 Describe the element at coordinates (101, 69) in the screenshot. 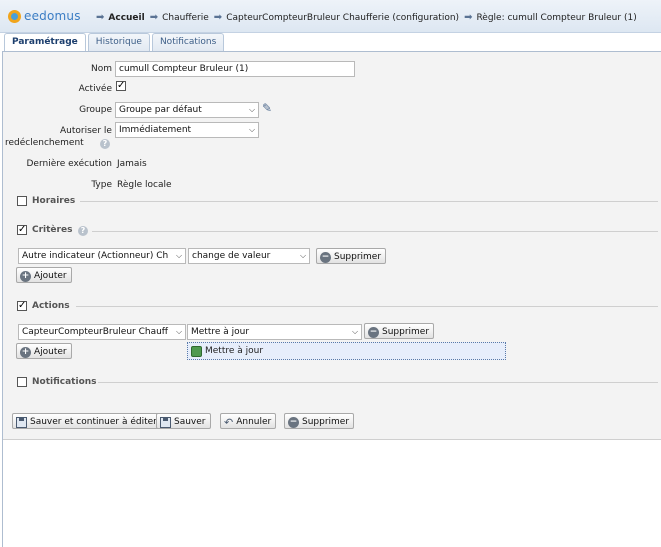

I see `nom-label: Nom` at that location.